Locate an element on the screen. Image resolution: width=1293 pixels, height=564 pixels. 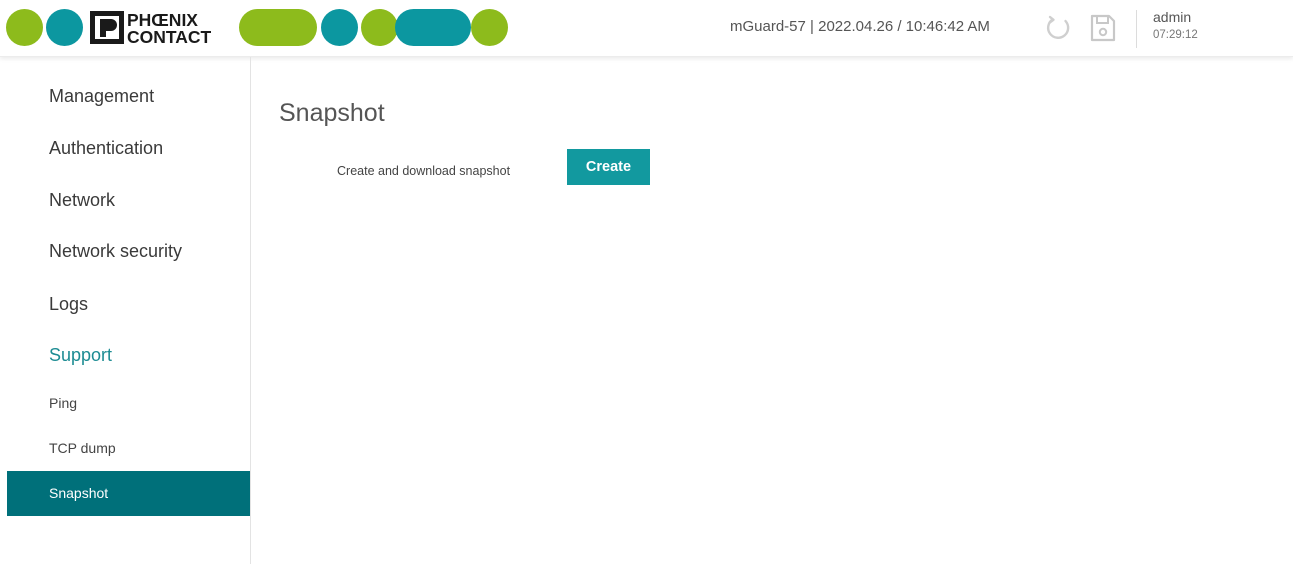
snapshot-field-label: Create and download snapshot is located at coordinates (424, 171).